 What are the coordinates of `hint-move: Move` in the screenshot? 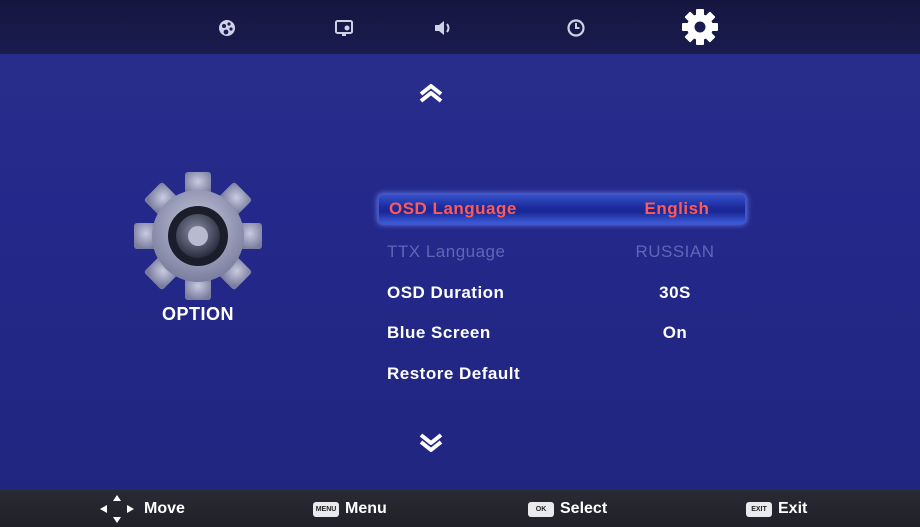 It's located at (142, 509).